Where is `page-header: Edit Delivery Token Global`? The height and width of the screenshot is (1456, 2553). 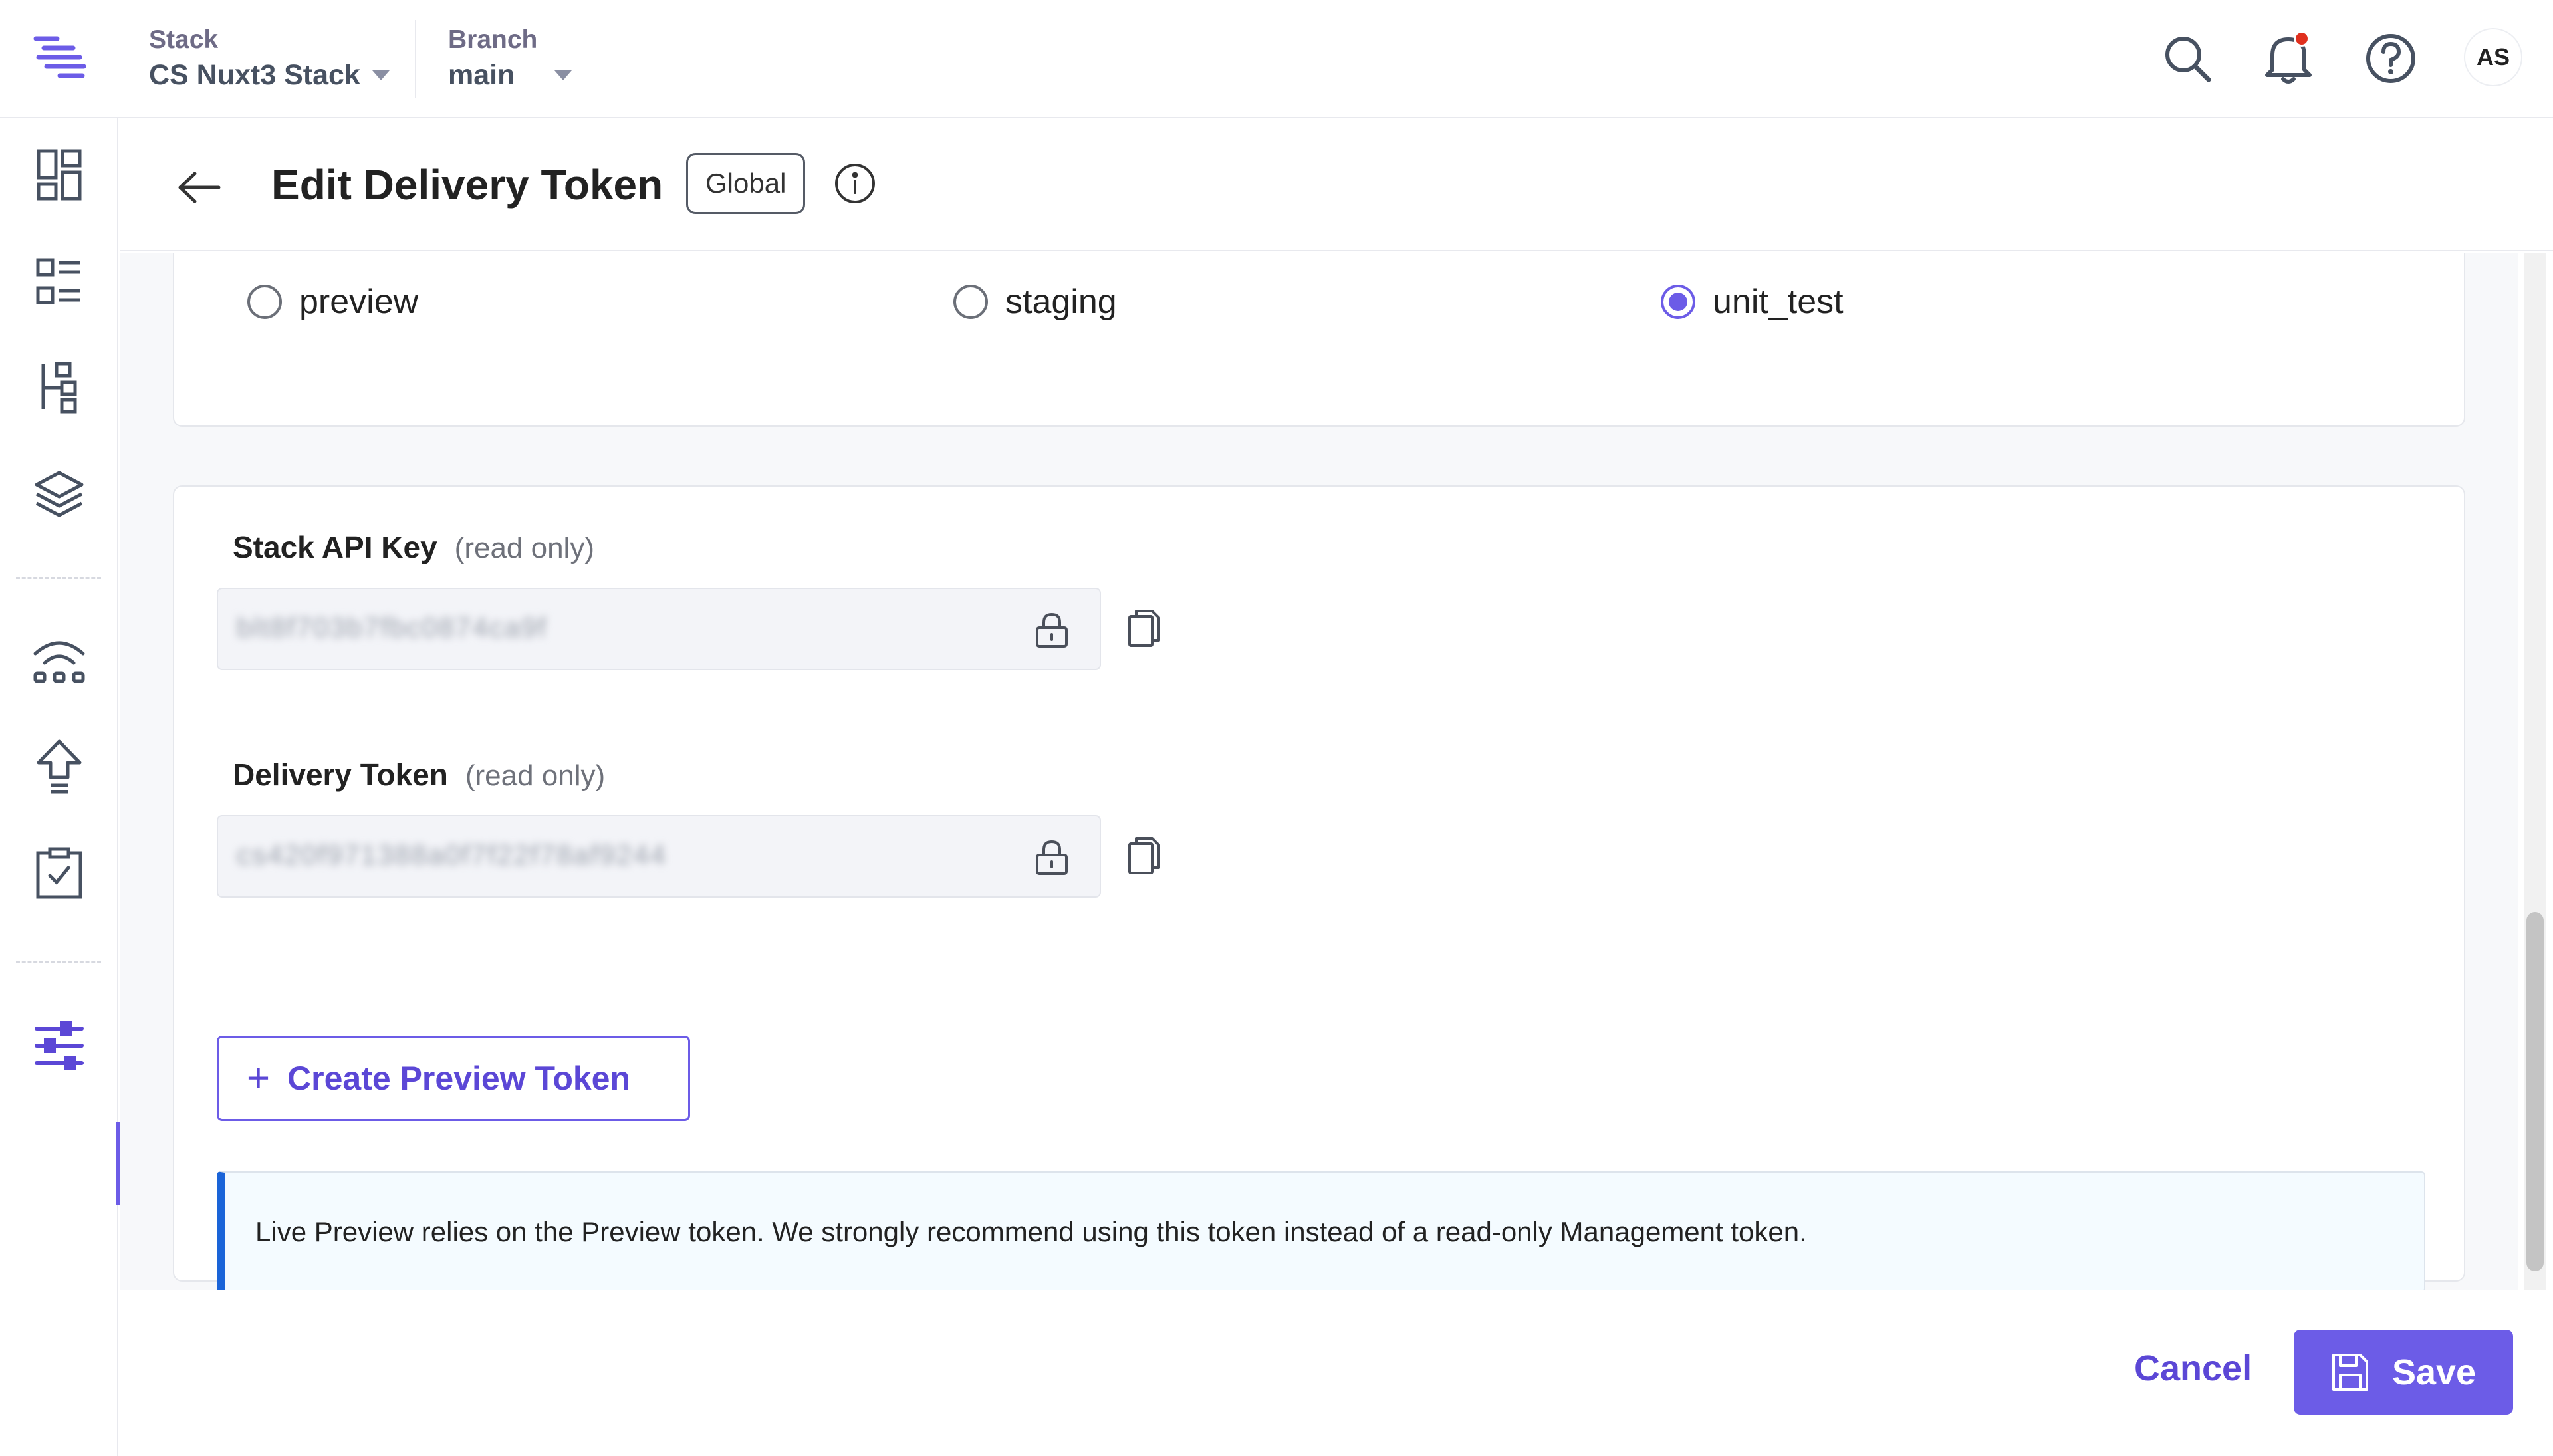
page-header: Edit Delivery Token Global is located at coordinates (1336, 185).